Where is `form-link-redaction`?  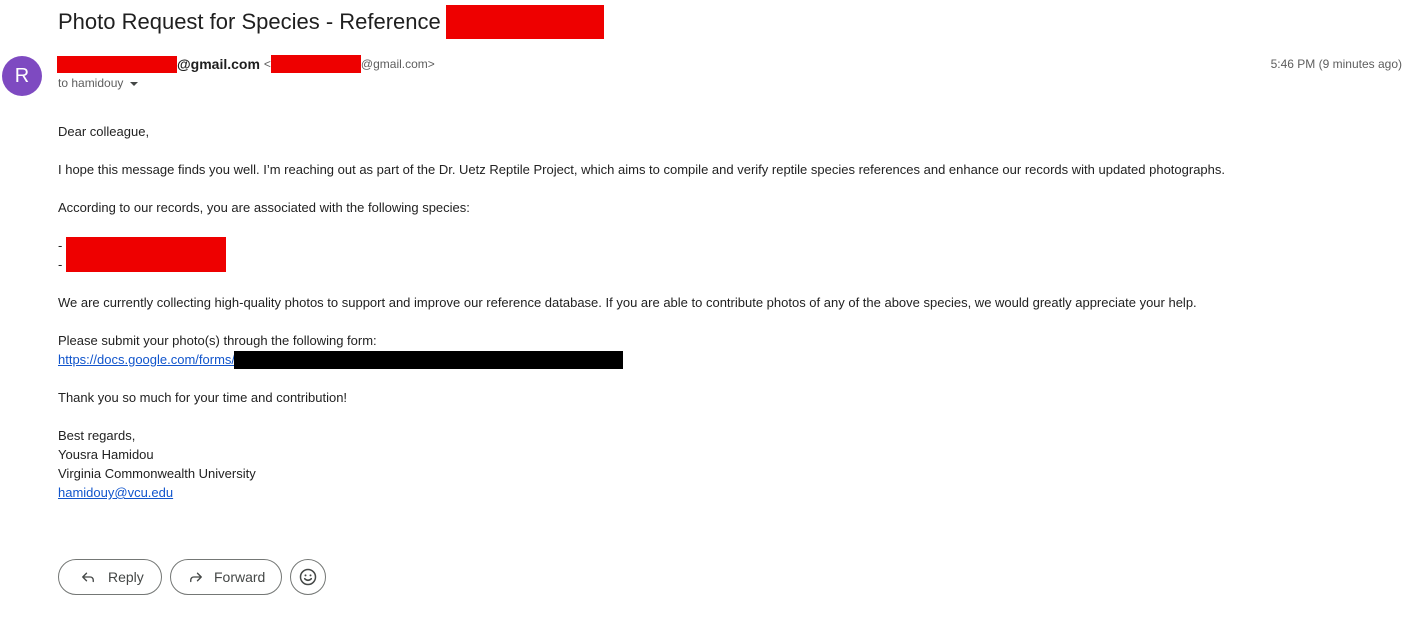 form-link-redaction is located at coordinates (428, 360).